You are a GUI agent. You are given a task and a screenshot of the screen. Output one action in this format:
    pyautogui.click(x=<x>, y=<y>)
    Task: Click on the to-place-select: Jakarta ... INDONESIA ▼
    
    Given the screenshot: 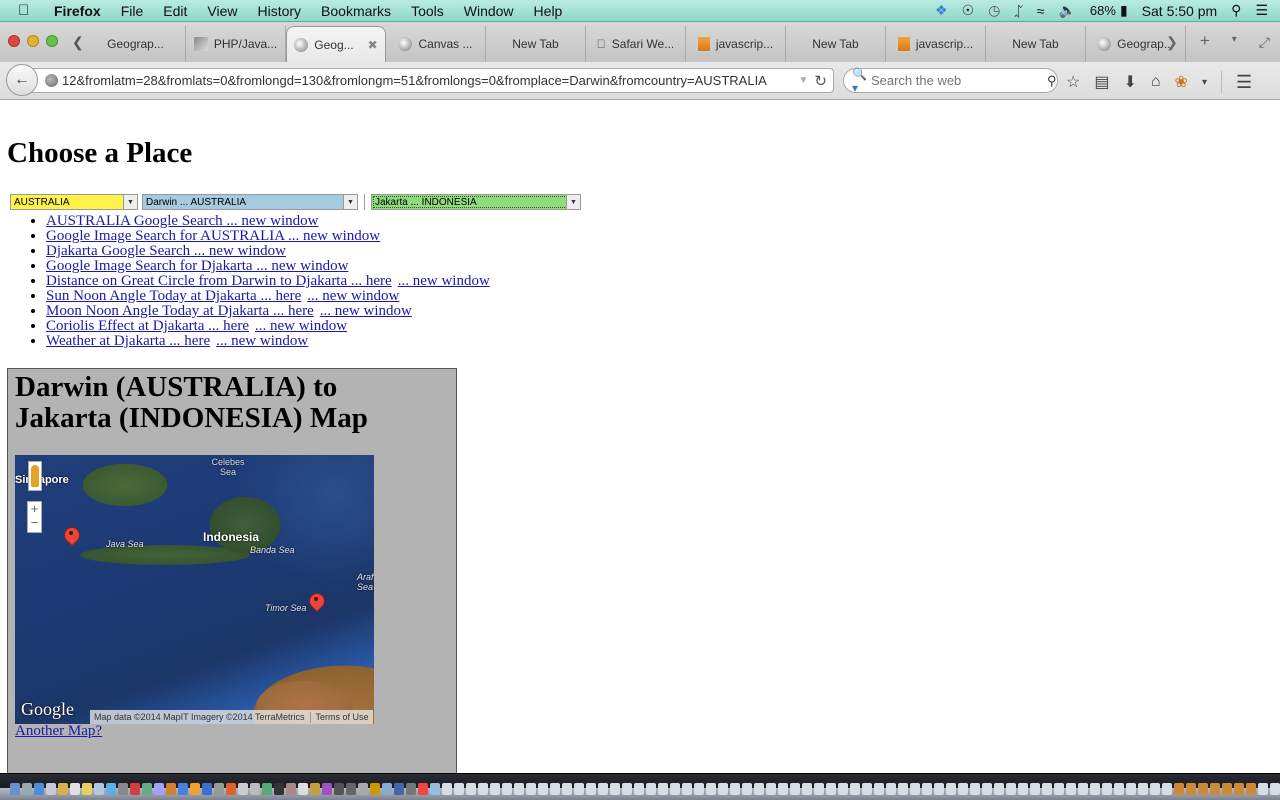 What is the action you would take?
    pyautogui.click(x=476, y=202)
    